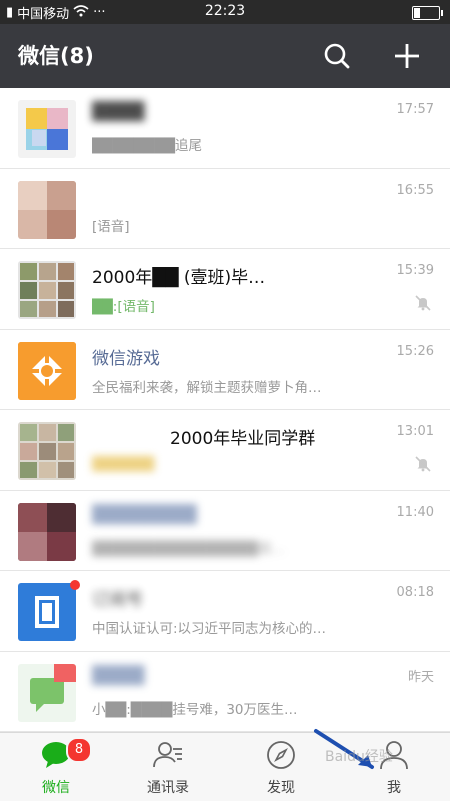 Image resolution: width=450 pixels, height=801 pixels. I want to click on chat-preview: [语音], so click(111, 226).